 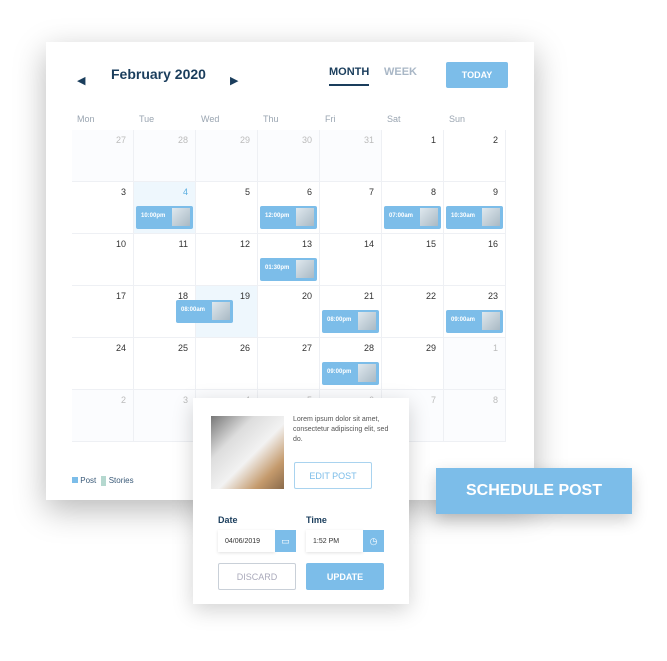 I want to click on post-time: 09:00am, so click(x=463, y=320).